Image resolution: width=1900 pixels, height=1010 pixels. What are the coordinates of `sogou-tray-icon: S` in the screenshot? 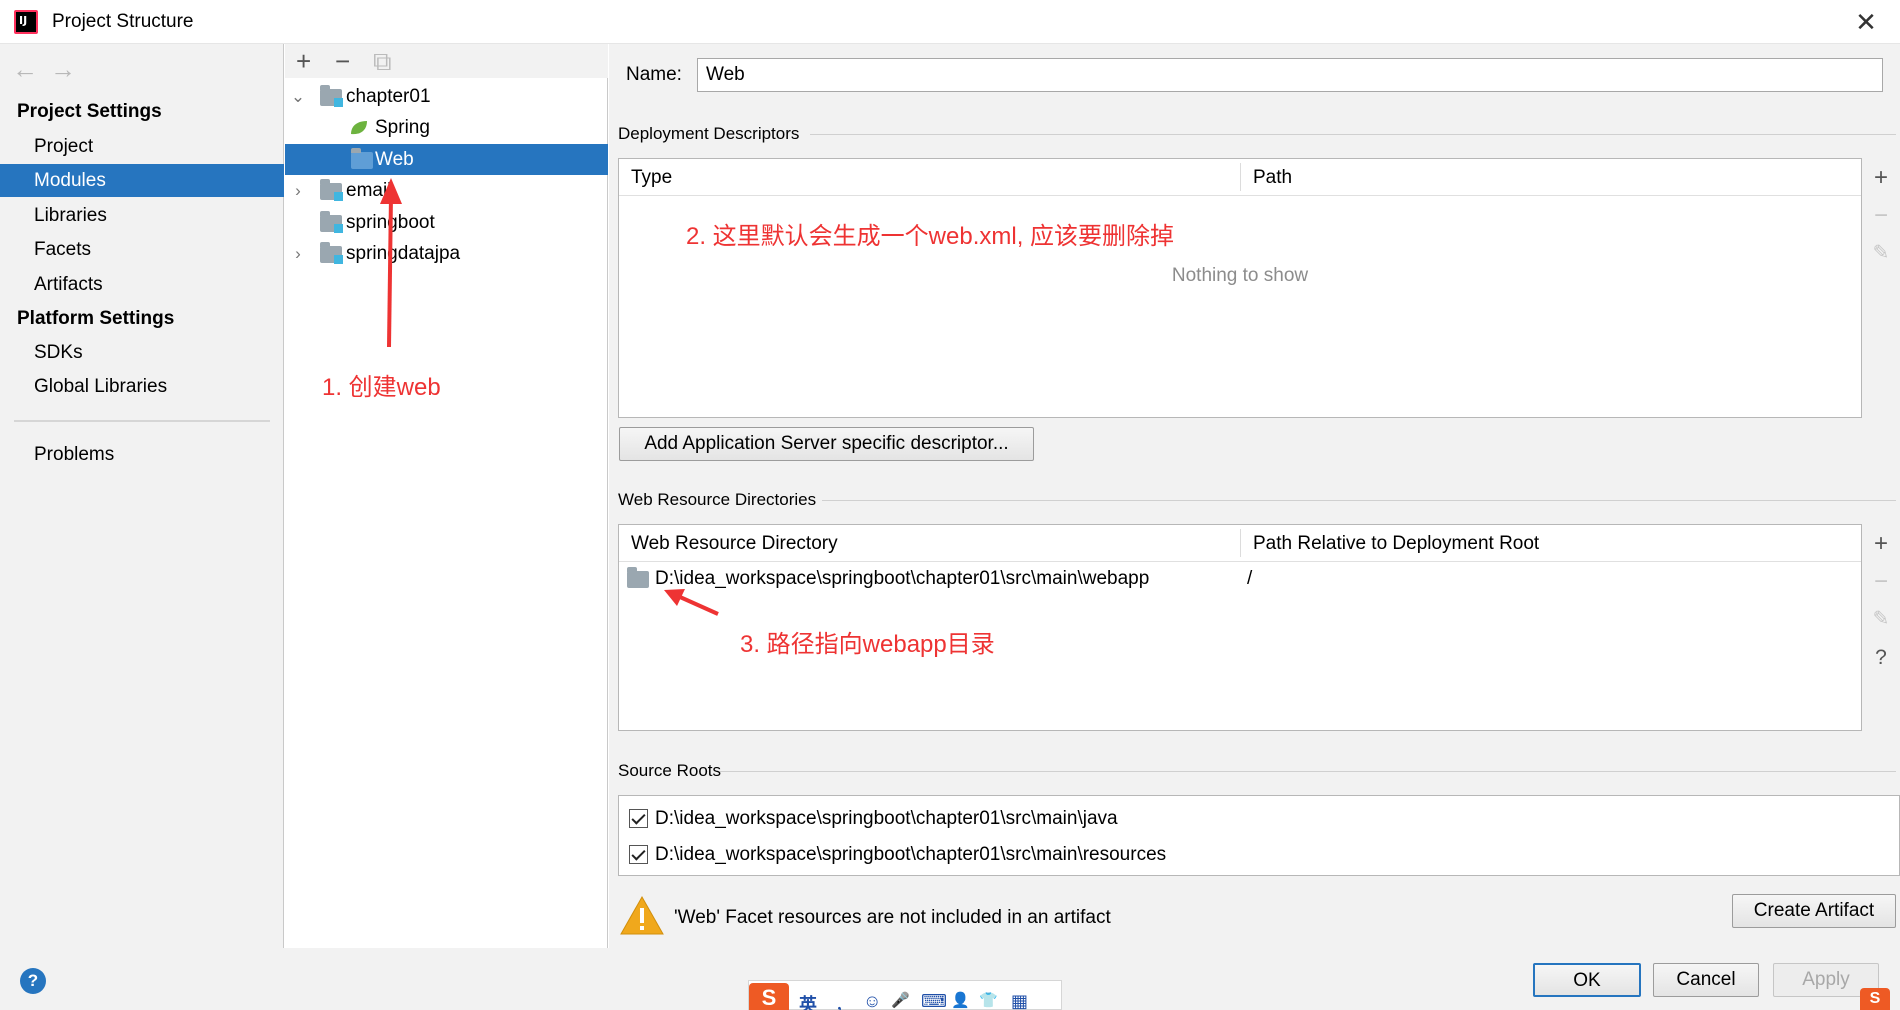 It's located at (1875, 999).